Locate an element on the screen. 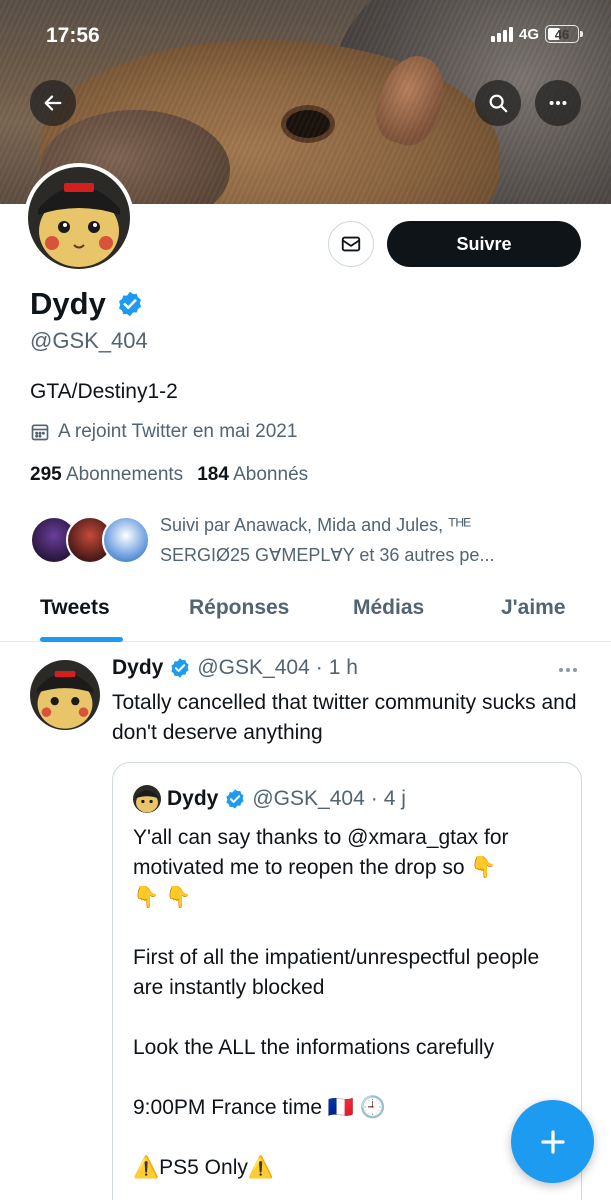 The width and height of the screenshot is (611, 1200). tweet-header: Dydy @GSK_404 · 1 h is located at coordinates (235, 668).